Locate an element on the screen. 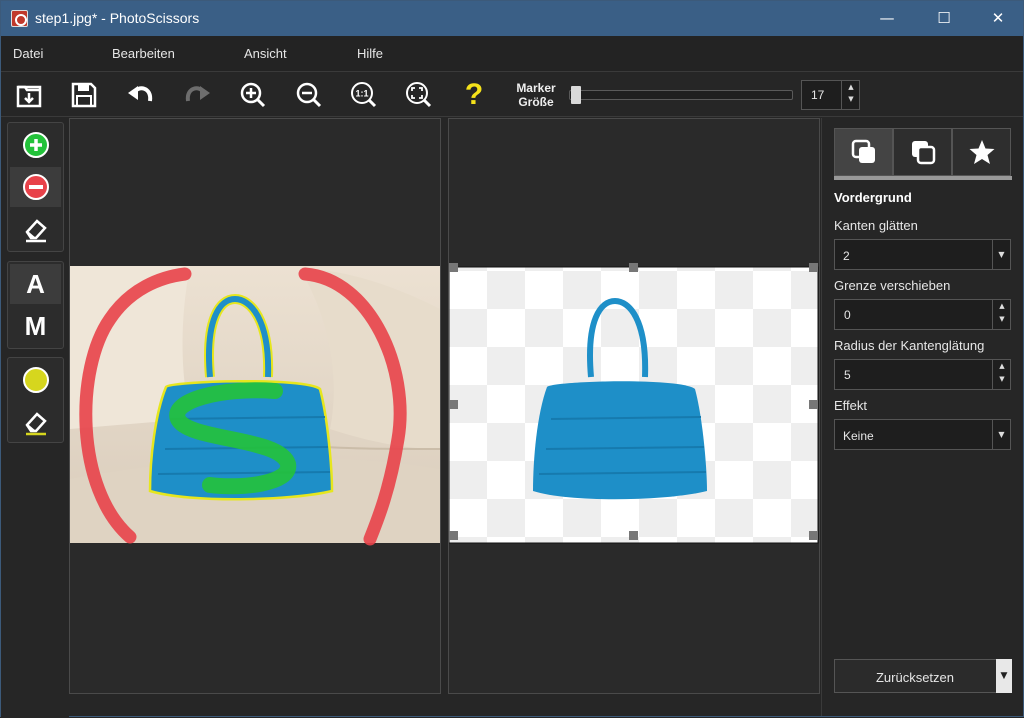 The height and width of the screenshot is (718, 1024). zoom-fit-button is located at coordinates (419, 95).